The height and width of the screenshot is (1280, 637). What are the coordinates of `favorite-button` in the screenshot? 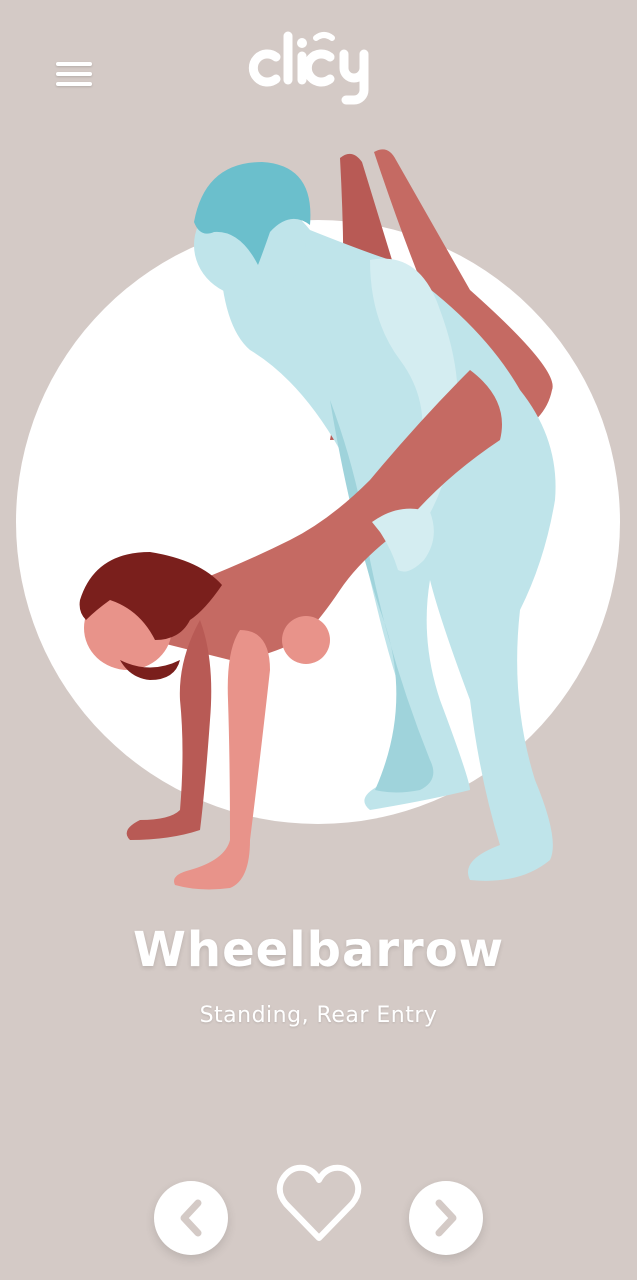 It's located at (319, 1204).